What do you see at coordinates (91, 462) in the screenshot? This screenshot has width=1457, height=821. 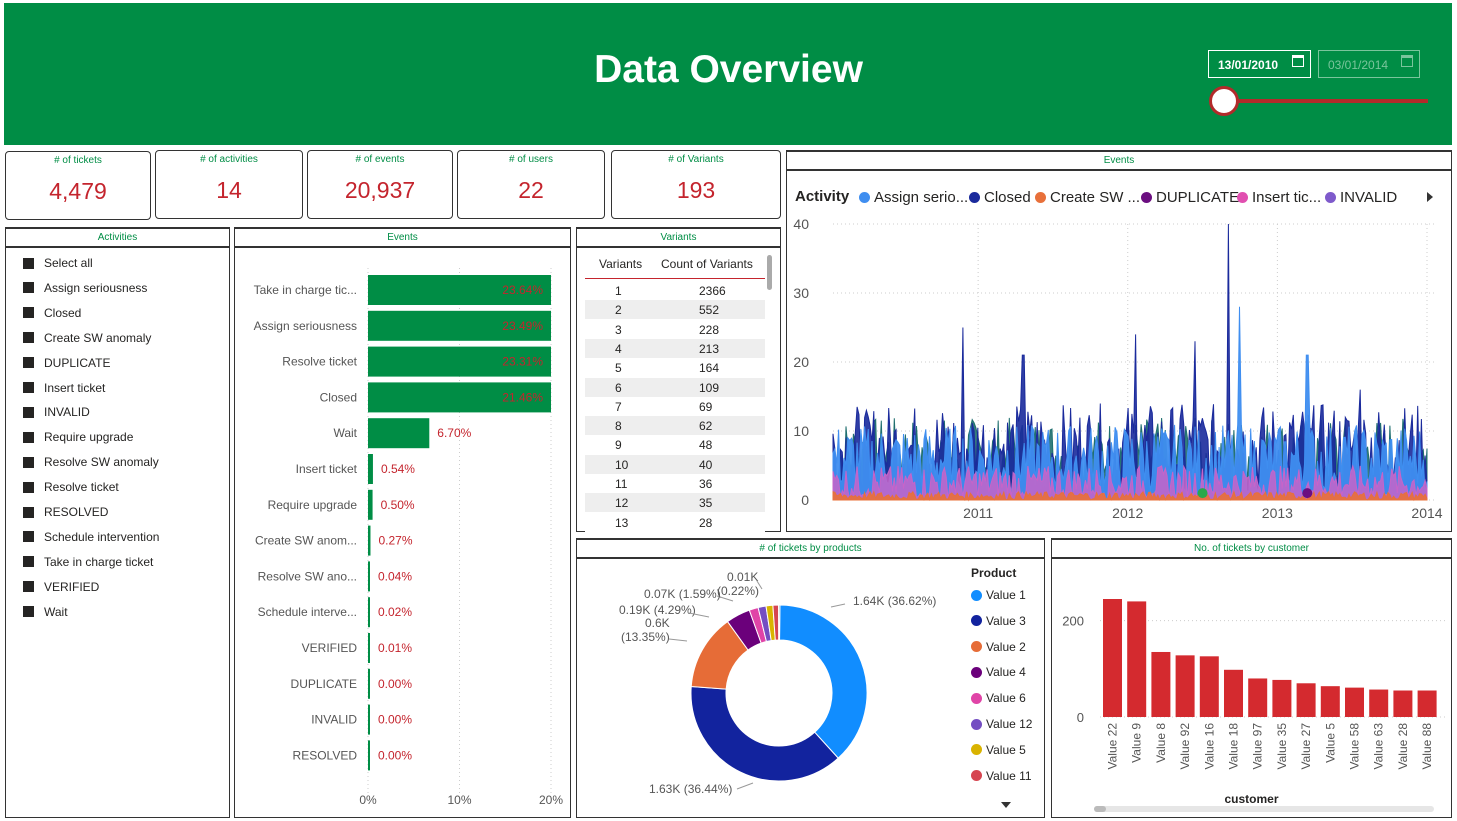 I see `activity-item: Resolve SW anomaly` at bounding box center [91, 462].